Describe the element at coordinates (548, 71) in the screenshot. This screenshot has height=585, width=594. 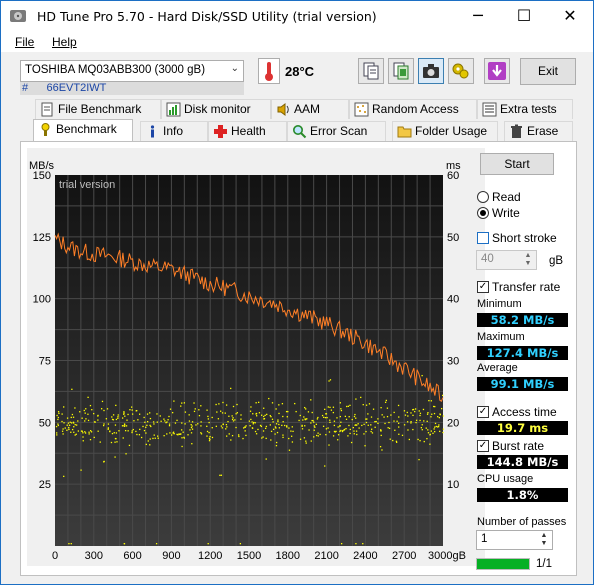
I see `exit-button: Exit` at that location.